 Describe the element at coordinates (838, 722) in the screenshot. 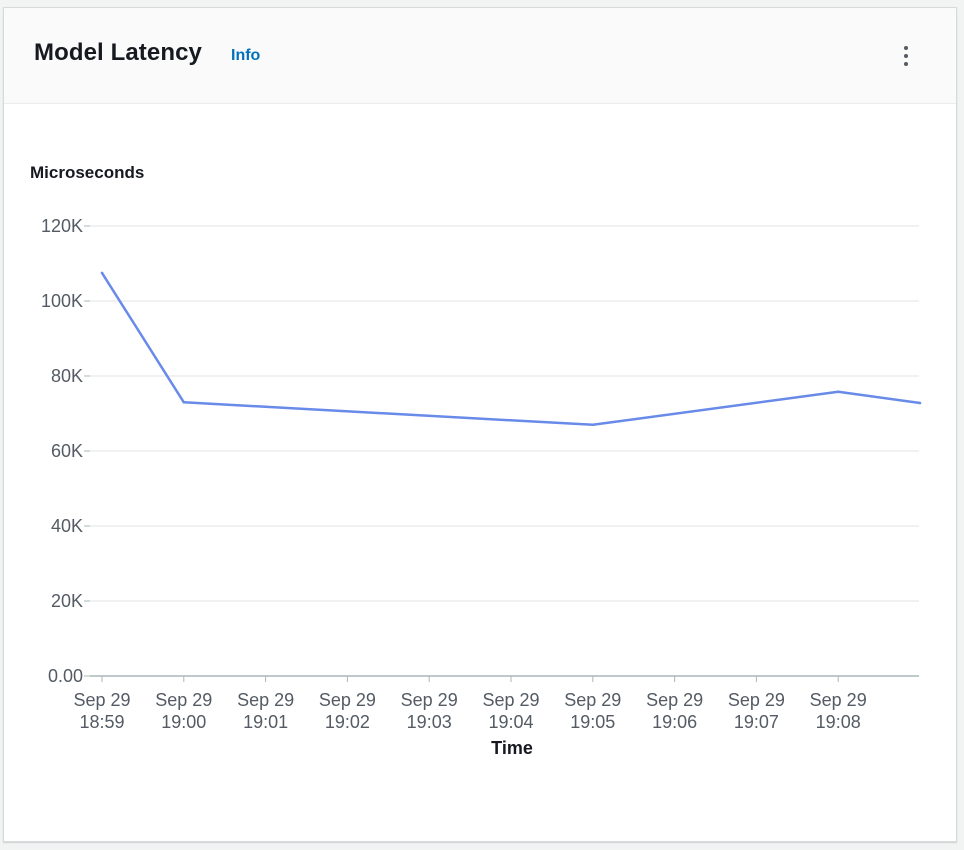

I see `x-tick-time-label: 19:08` at that location.